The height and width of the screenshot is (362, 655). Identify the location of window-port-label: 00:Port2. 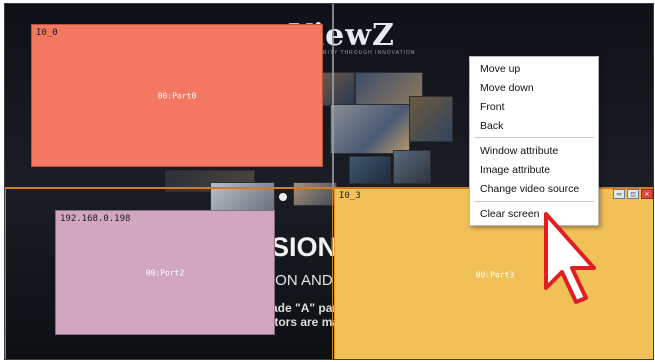
(165, 272).